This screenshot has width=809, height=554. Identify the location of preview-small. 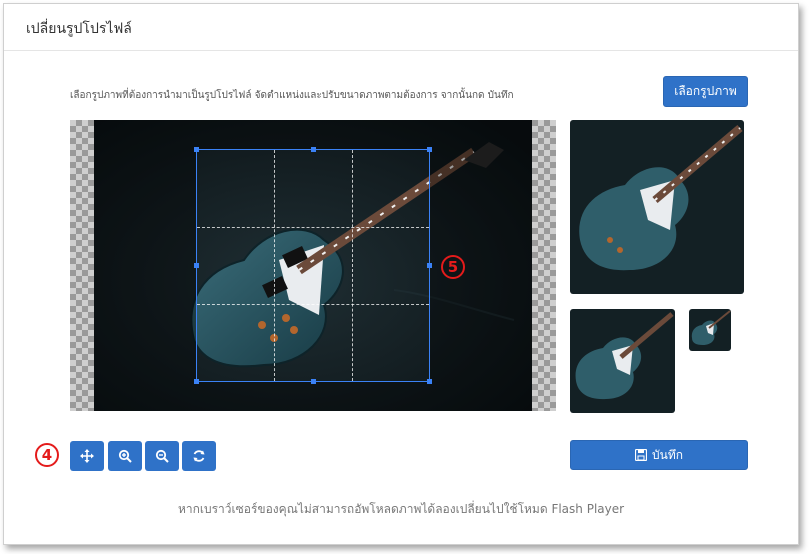
(710, 330).